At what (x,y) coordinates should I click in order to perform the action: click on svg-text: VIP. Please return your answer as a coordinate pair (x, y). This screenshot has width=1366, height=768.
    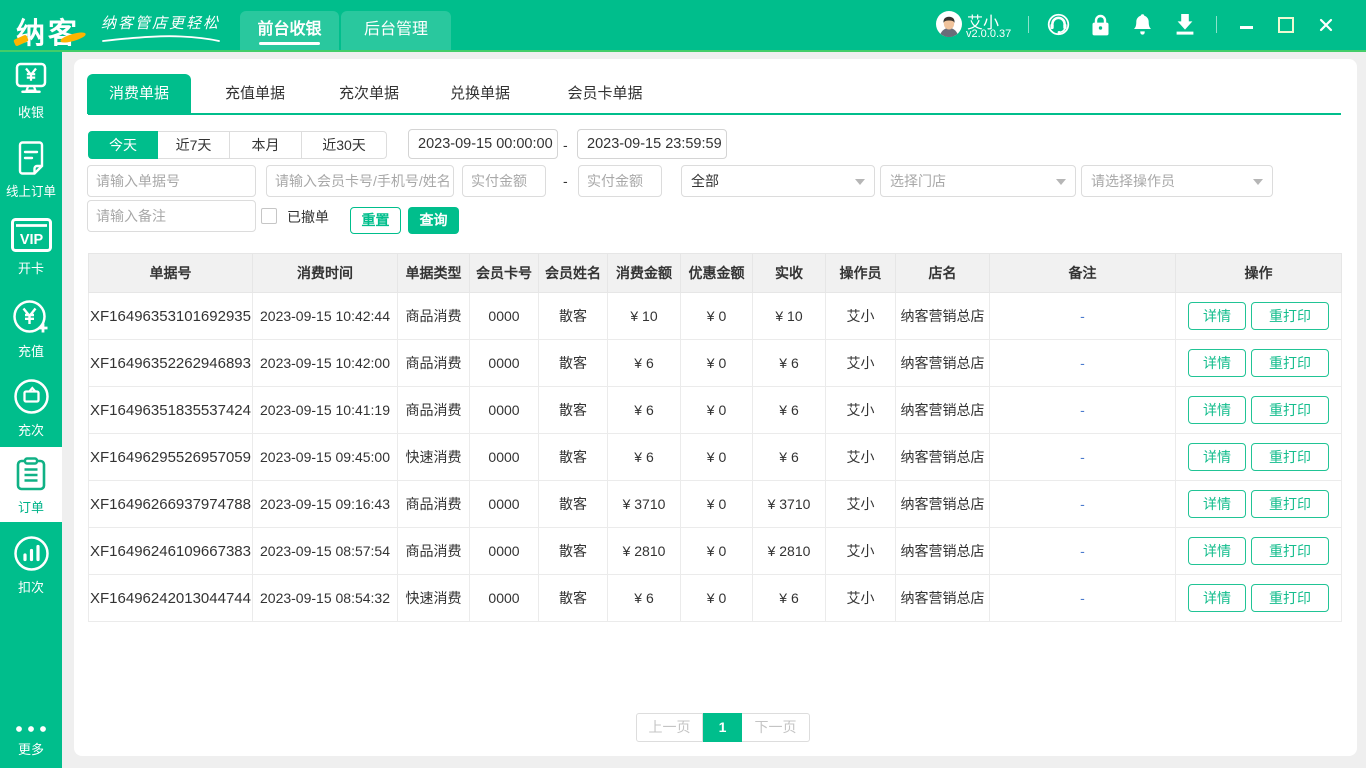
    Looking at the image, I should click on (31, 240).